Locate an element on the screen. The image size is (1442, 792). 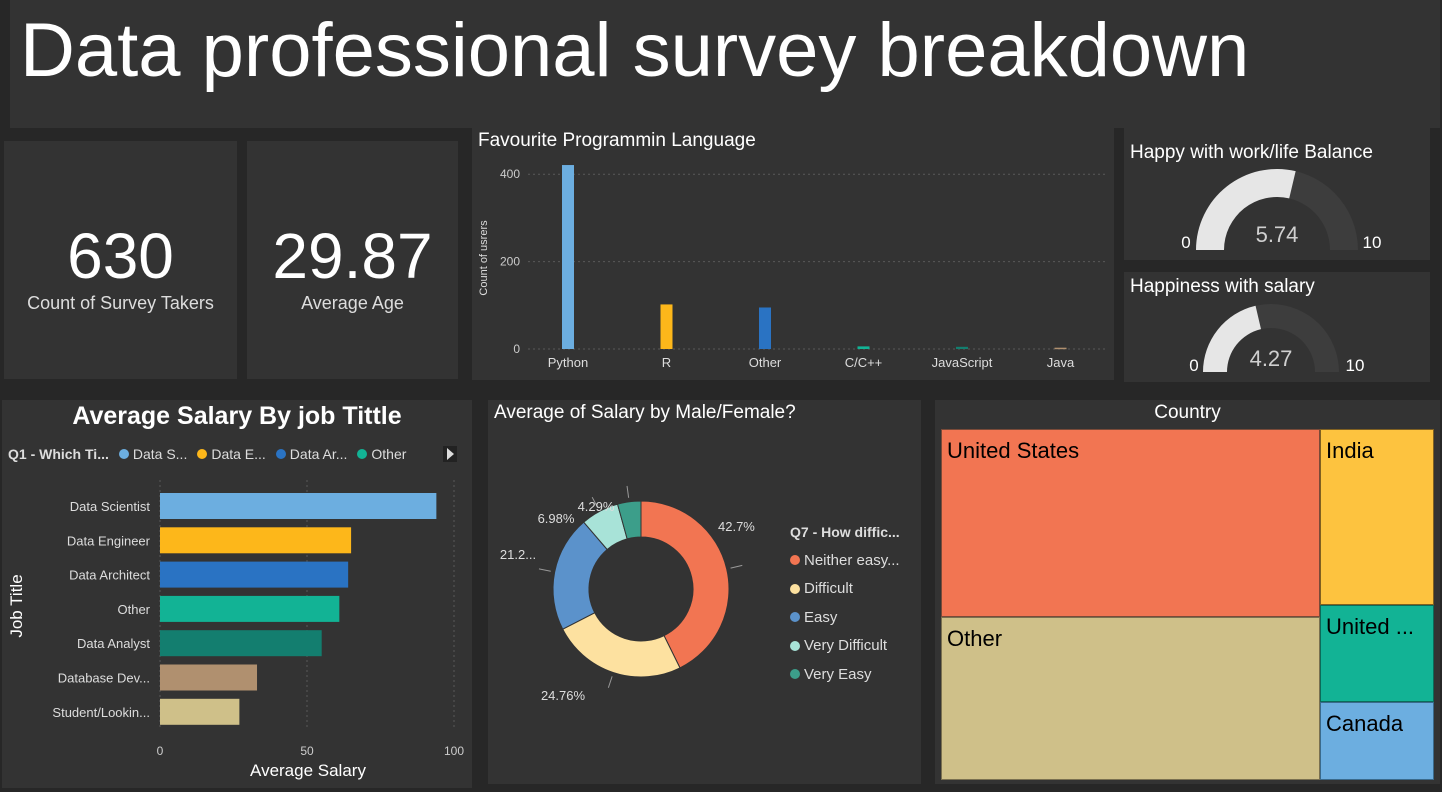
treemap-title: Country is located at coordinates (1187, 412).